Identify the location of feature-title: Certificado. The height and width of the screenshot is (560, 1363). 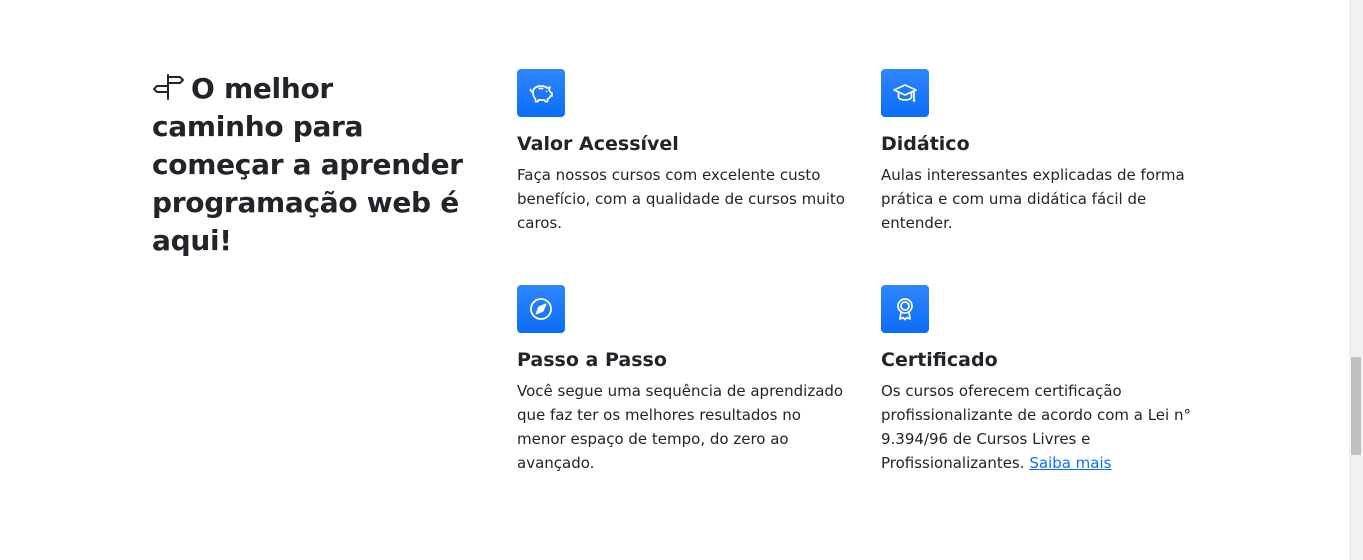
(939, 360).